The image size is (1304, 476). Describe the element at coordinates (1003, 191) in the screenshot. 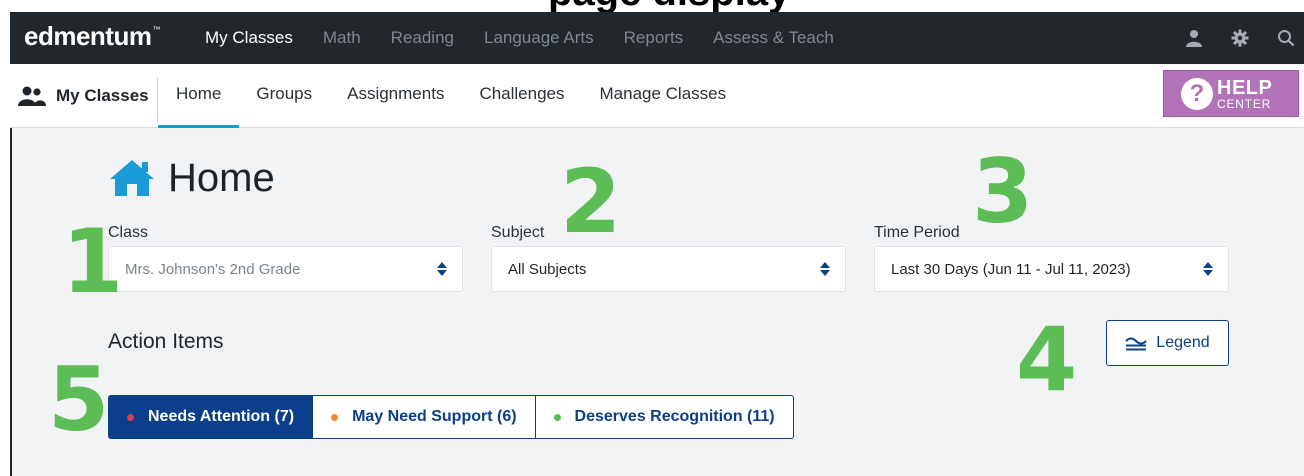

I see `annotation-number-3: 3` at that location.